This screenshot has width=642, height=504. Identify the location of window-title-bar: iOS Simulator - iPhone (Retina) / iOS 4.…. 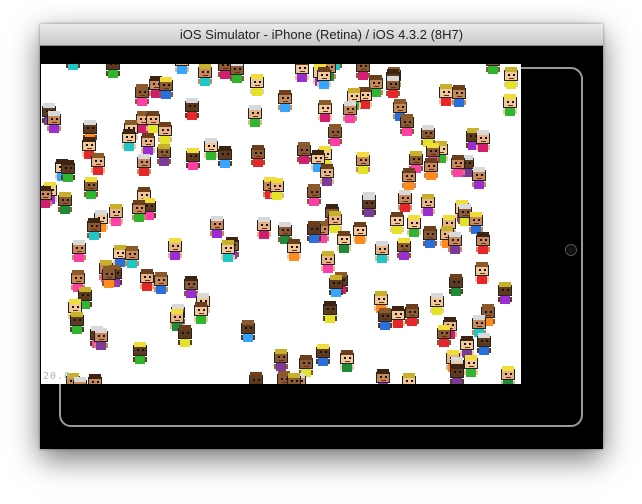
(321, 35).